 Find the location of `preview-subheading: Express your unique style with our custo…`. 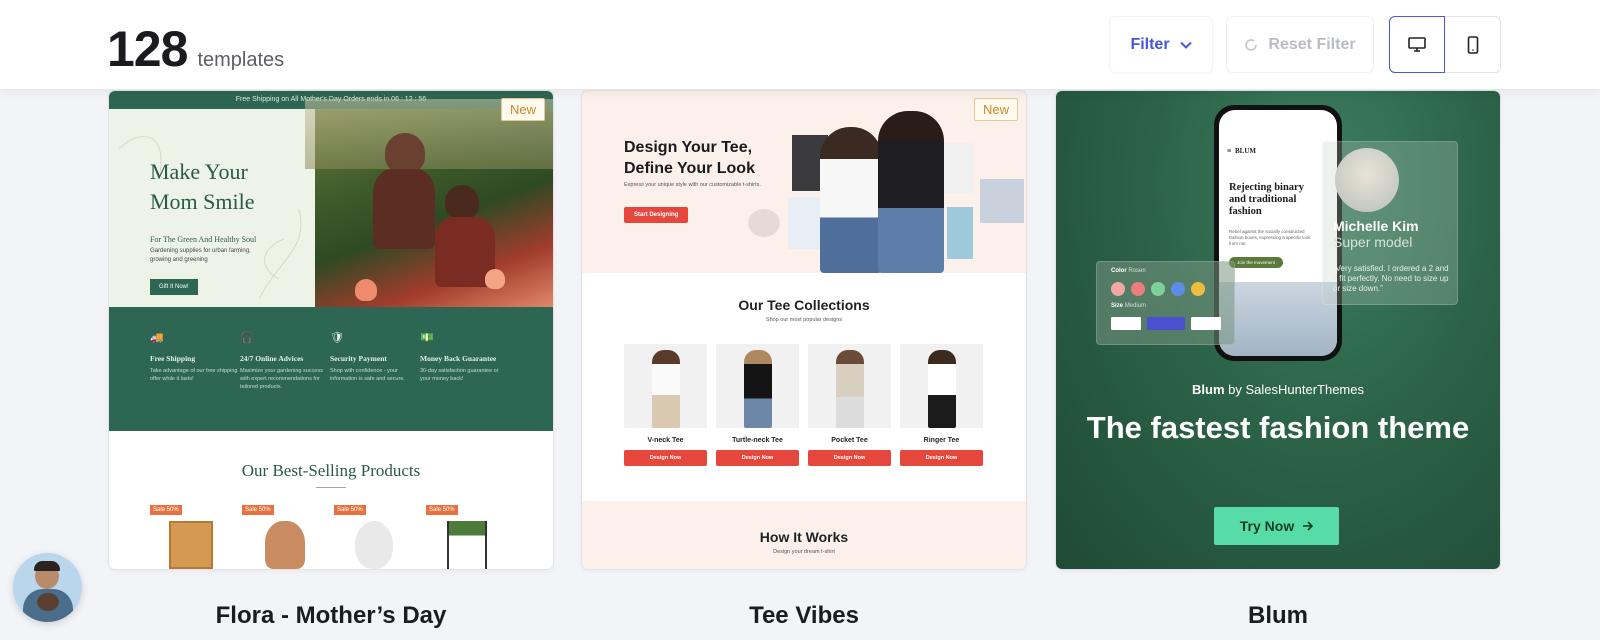

preview-subheading: Express your unique style with our custo… is located at coordinates (692, 185).